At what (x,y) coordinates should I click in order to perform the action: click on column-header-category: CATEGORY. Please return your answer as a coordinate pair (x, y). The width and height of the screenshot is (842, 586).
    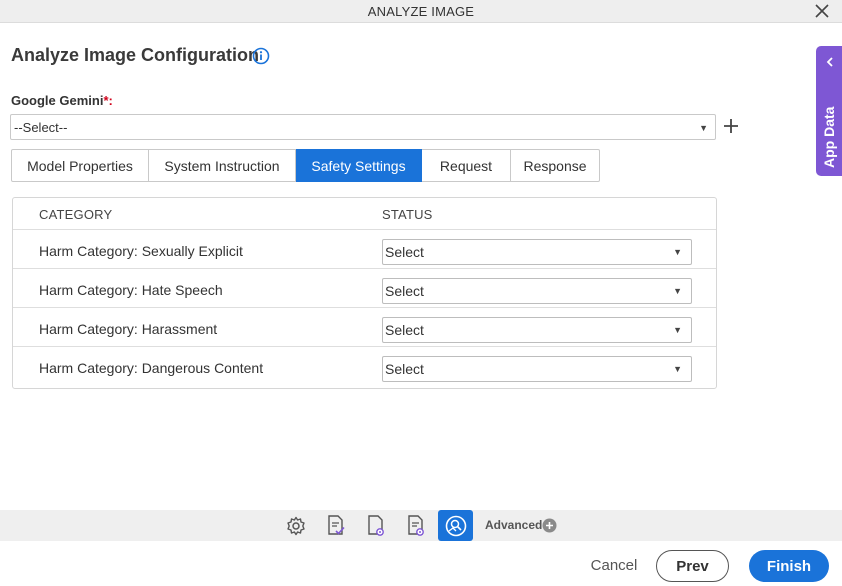
    Looking at the image, I should click on (76, 214).